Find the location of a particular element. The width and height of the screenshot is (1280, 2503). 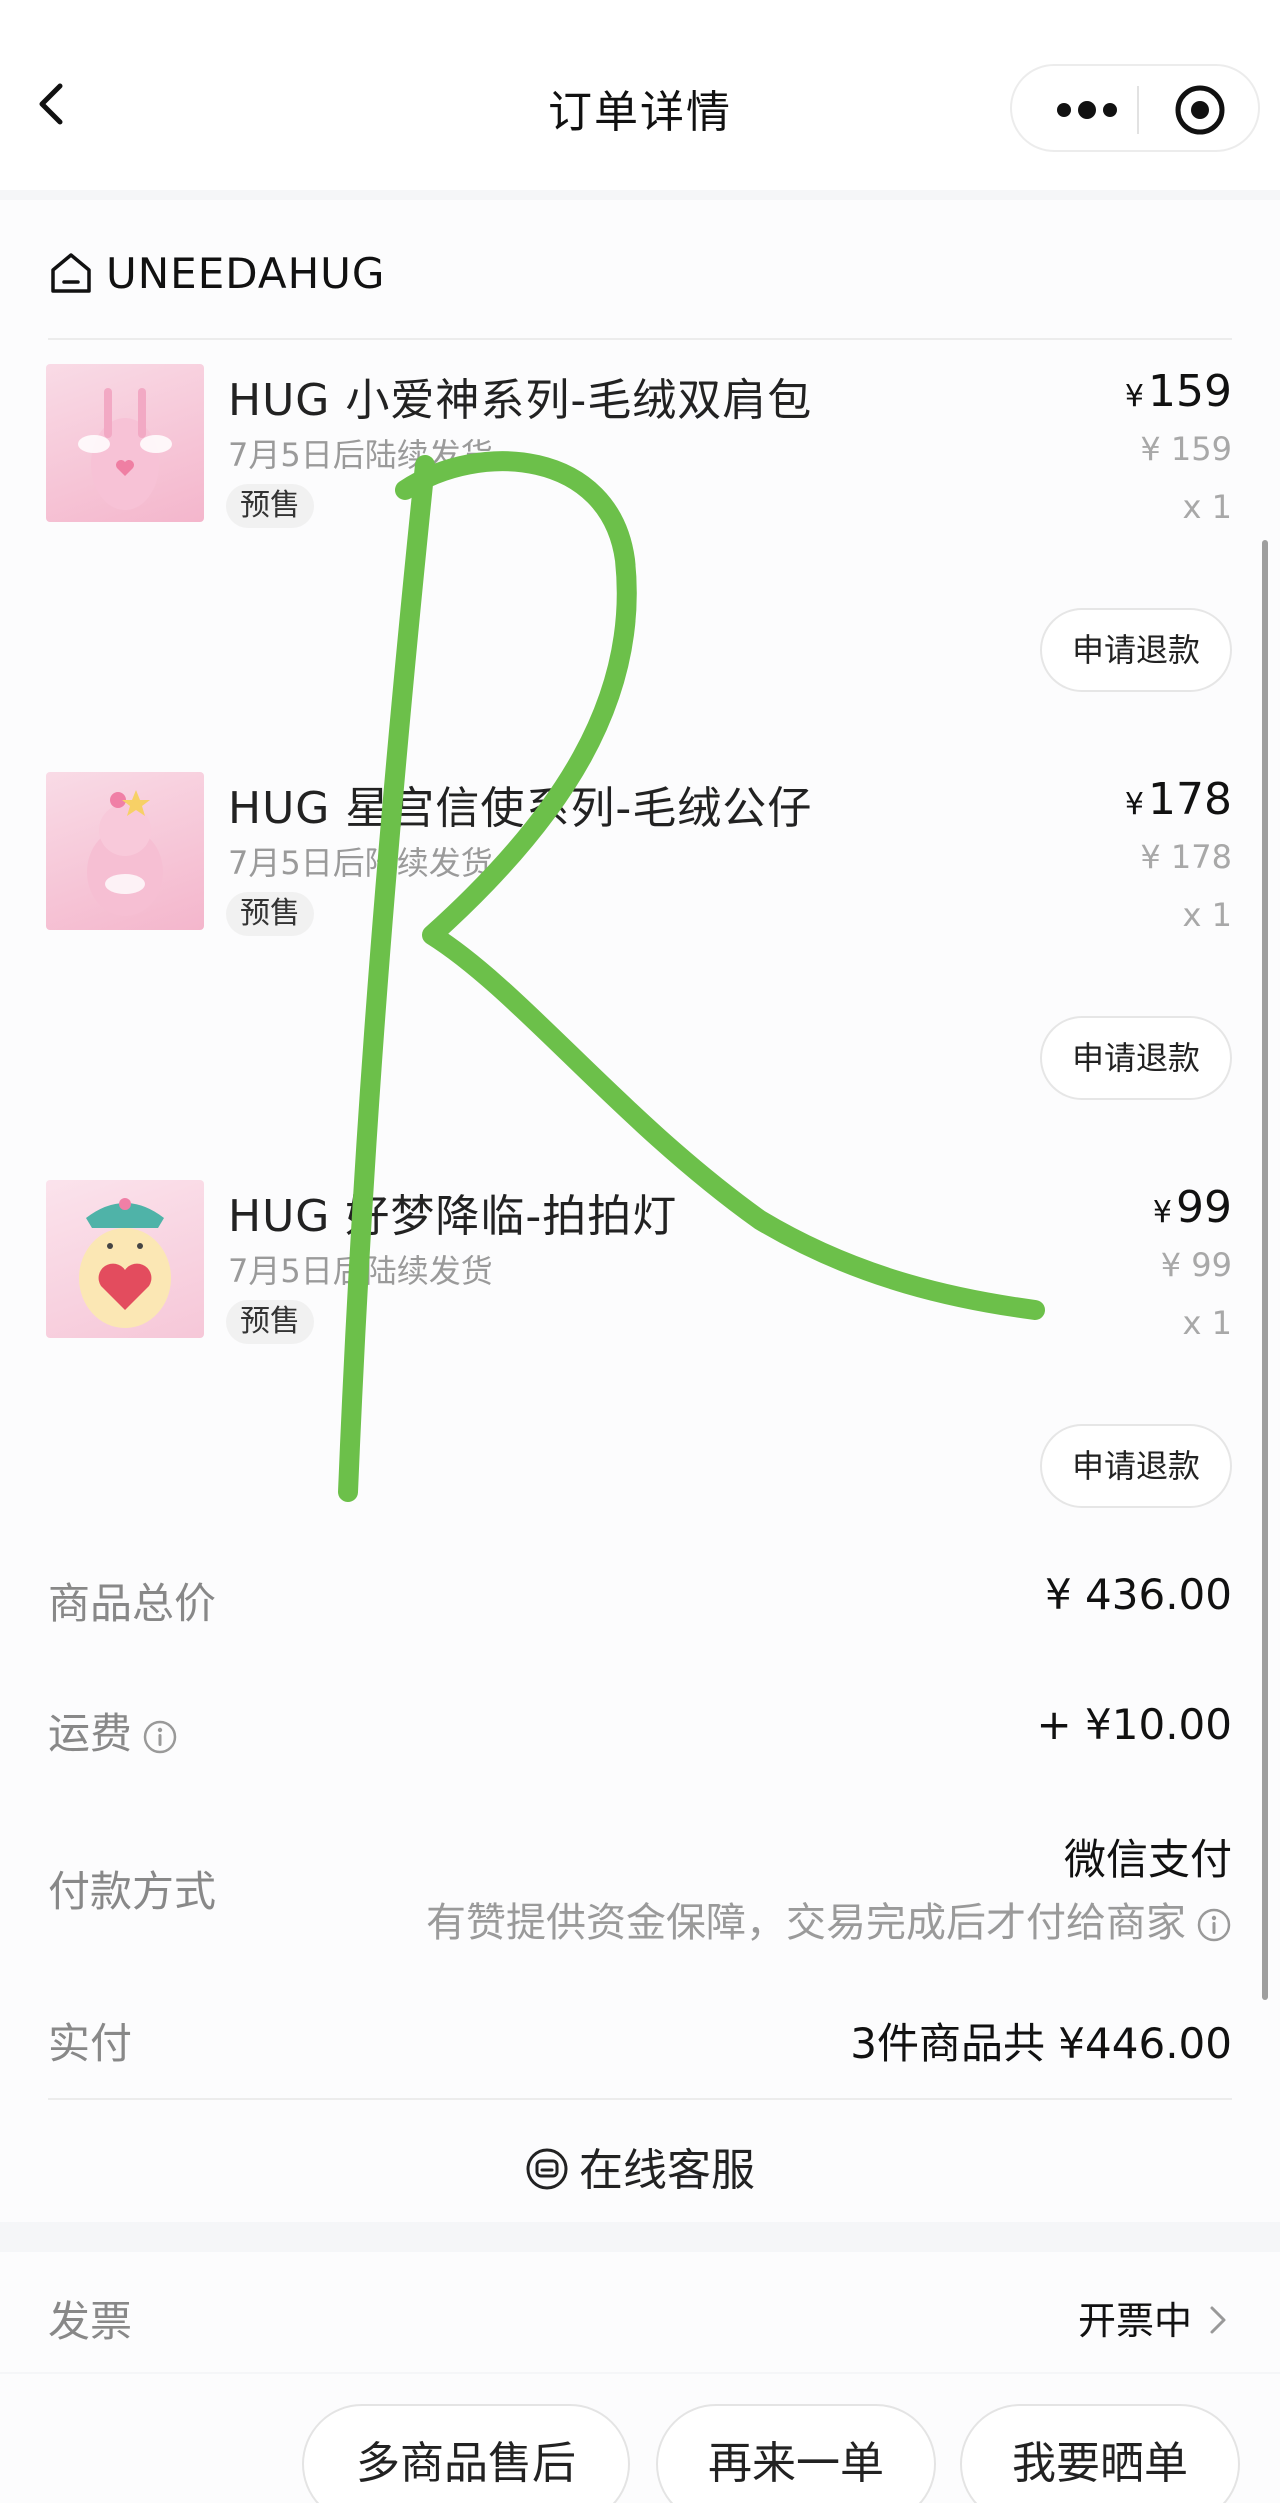

item-price: ¥178 is located at coordinates (1178, 799).